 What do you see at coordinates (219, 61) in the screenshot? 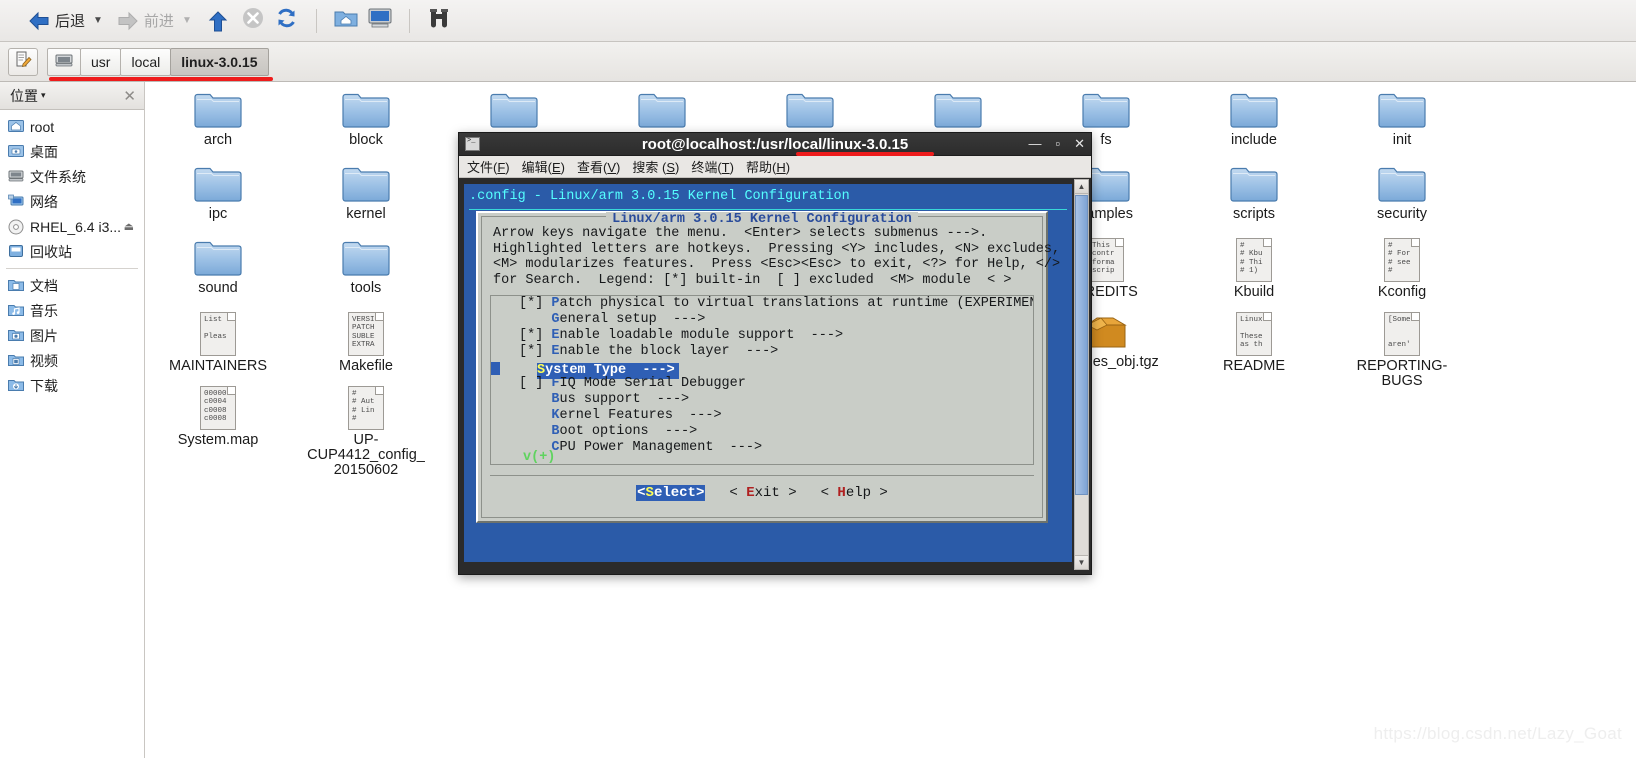
I see `breadcrumb-linux-3-0-15: linux-3.0.15` at bounding box center [219, 61].